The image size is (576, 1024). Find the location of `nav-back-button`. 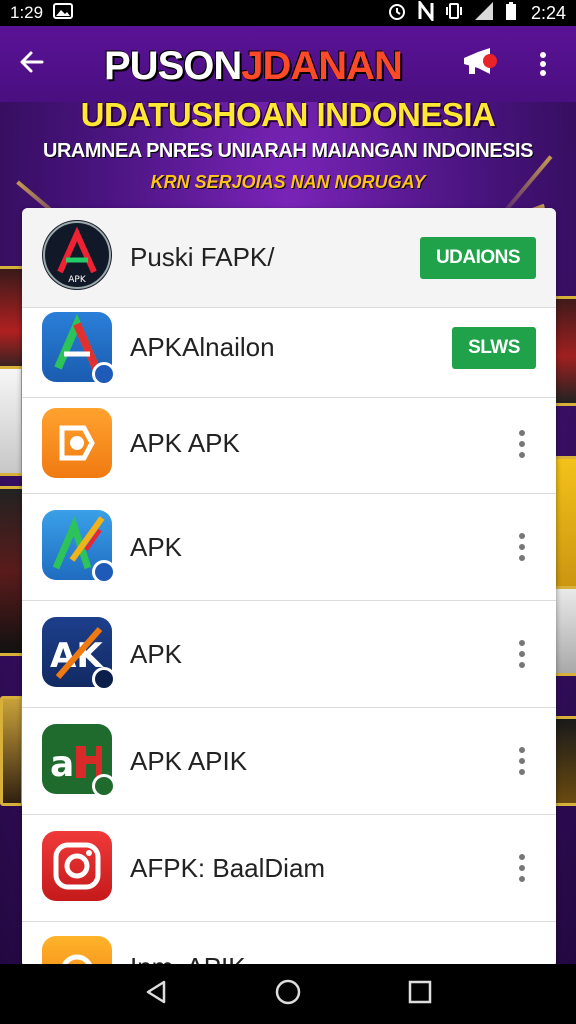

nav-back-button is located at coordinates (156, 994).